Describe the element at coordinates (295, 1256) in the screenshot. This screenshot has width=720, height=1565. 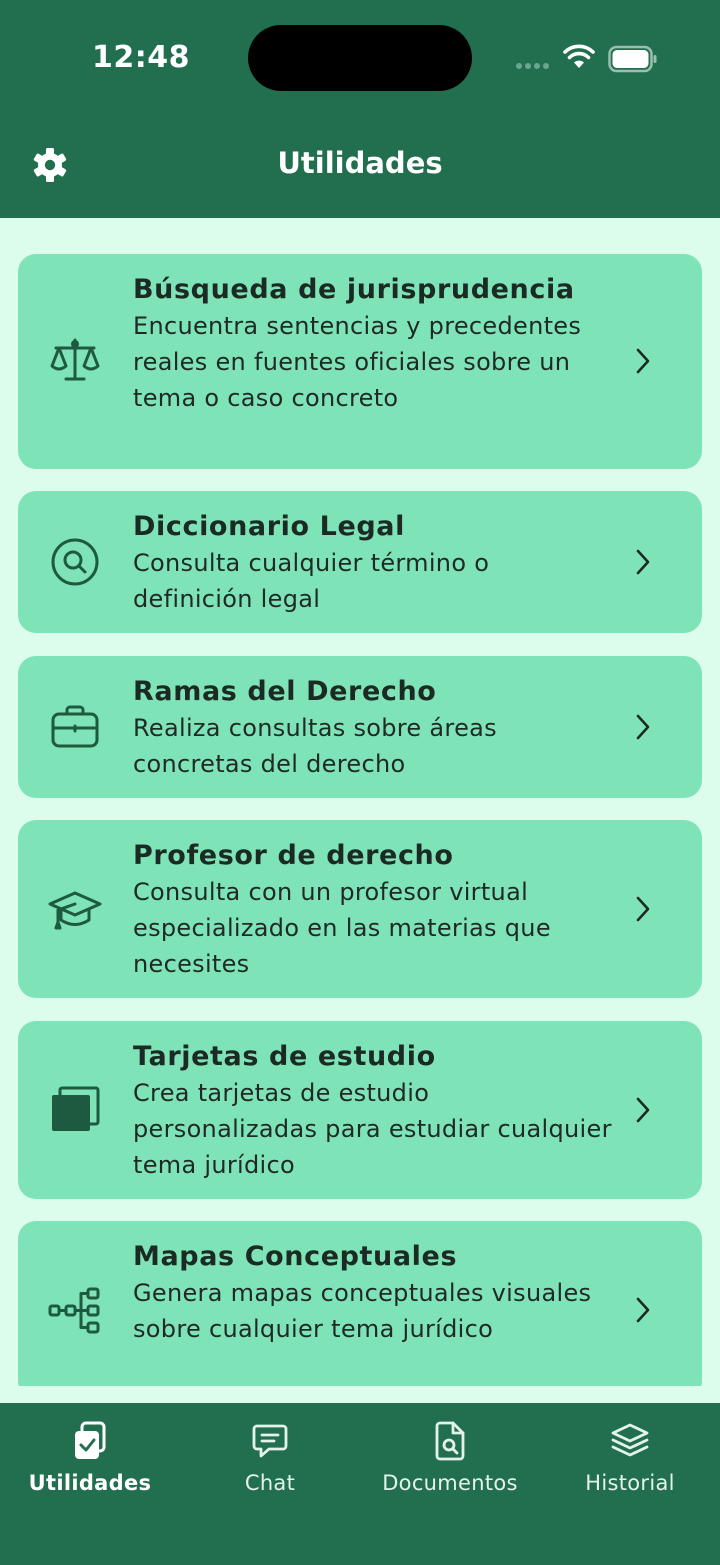
I see `card-title: Mapas Conceptuales` at that location.